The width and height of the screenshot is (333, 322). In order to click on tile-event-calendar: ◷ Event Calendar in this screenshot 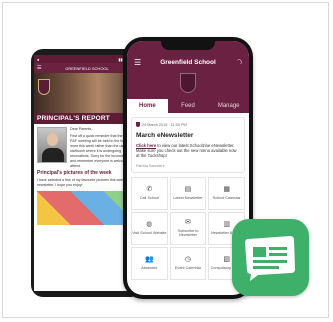, I will do `click(188, 263)`.